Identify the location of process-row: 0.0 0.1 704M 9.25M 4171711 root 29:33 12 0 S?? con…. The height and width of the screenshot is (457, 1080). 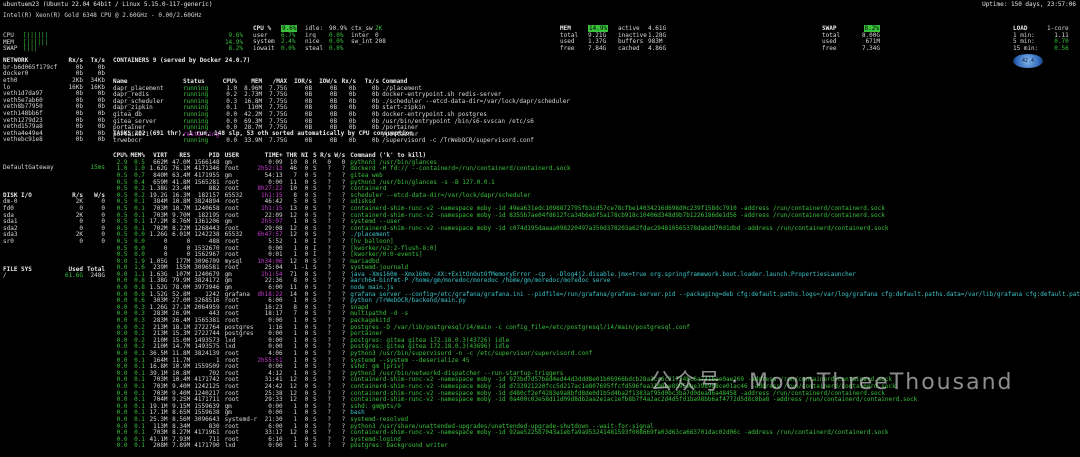
(596, 400).